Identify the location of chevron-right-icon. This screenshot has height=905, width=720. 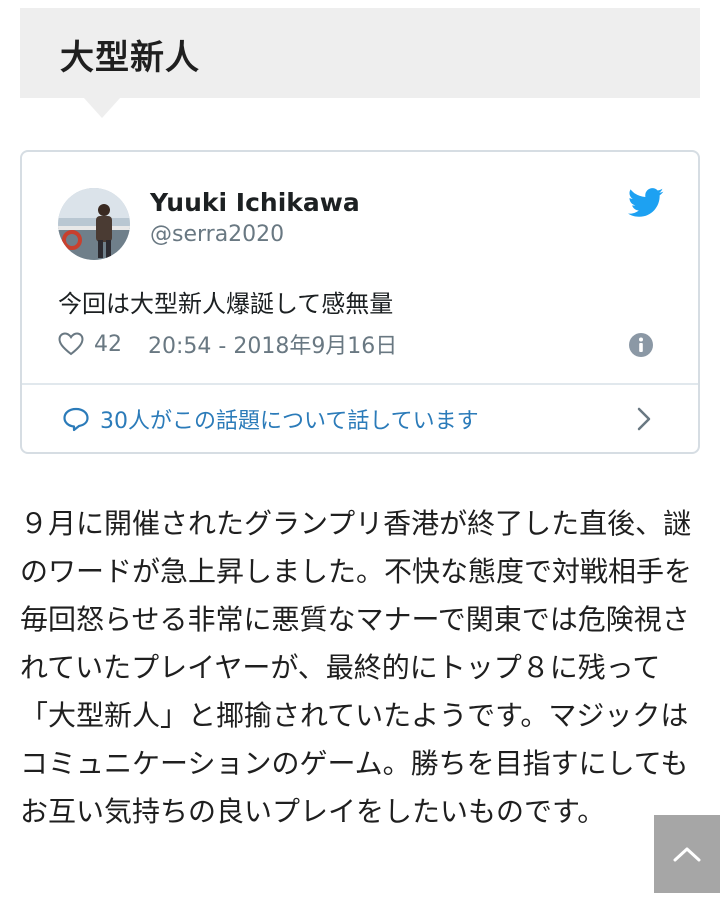
(644, 419).